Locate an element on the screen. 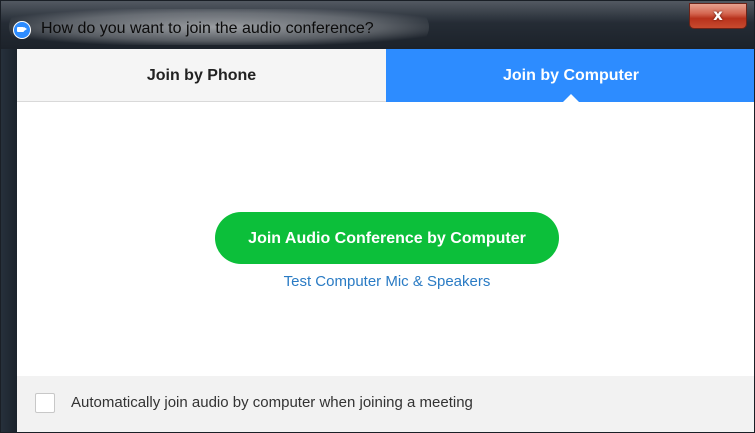 Image resolution: width=755 pixels, height=433 pixels. close-button: x is located at coordinates (718, 16).